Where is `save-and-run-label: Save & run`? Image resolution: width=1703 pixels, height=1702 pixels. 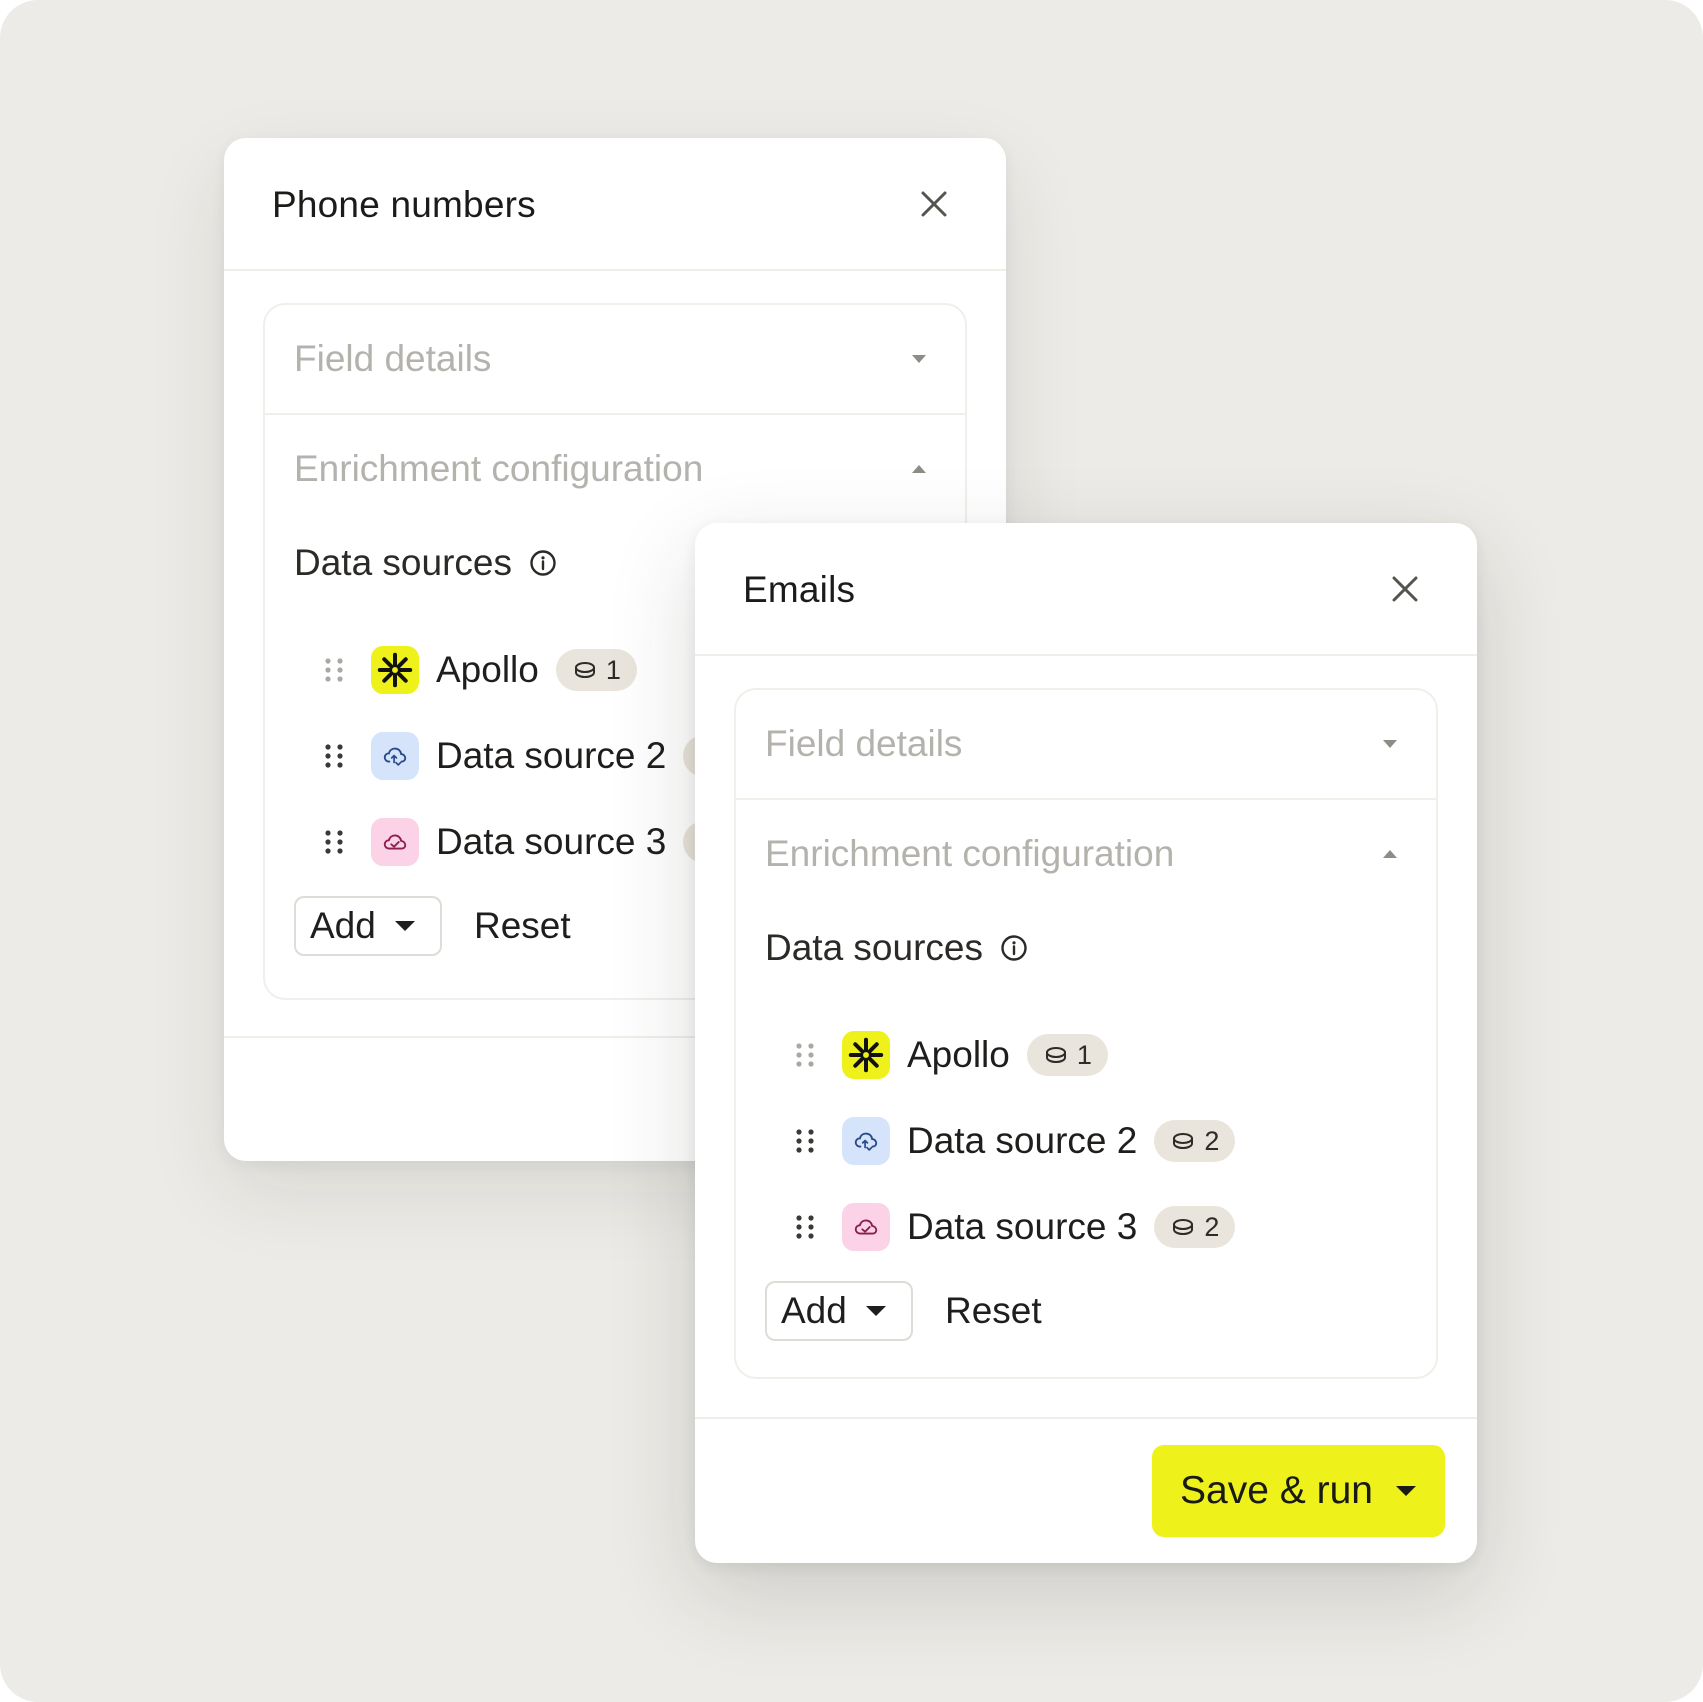 save-and-run-label: Save & run is located at coordinates (1276, 1490).